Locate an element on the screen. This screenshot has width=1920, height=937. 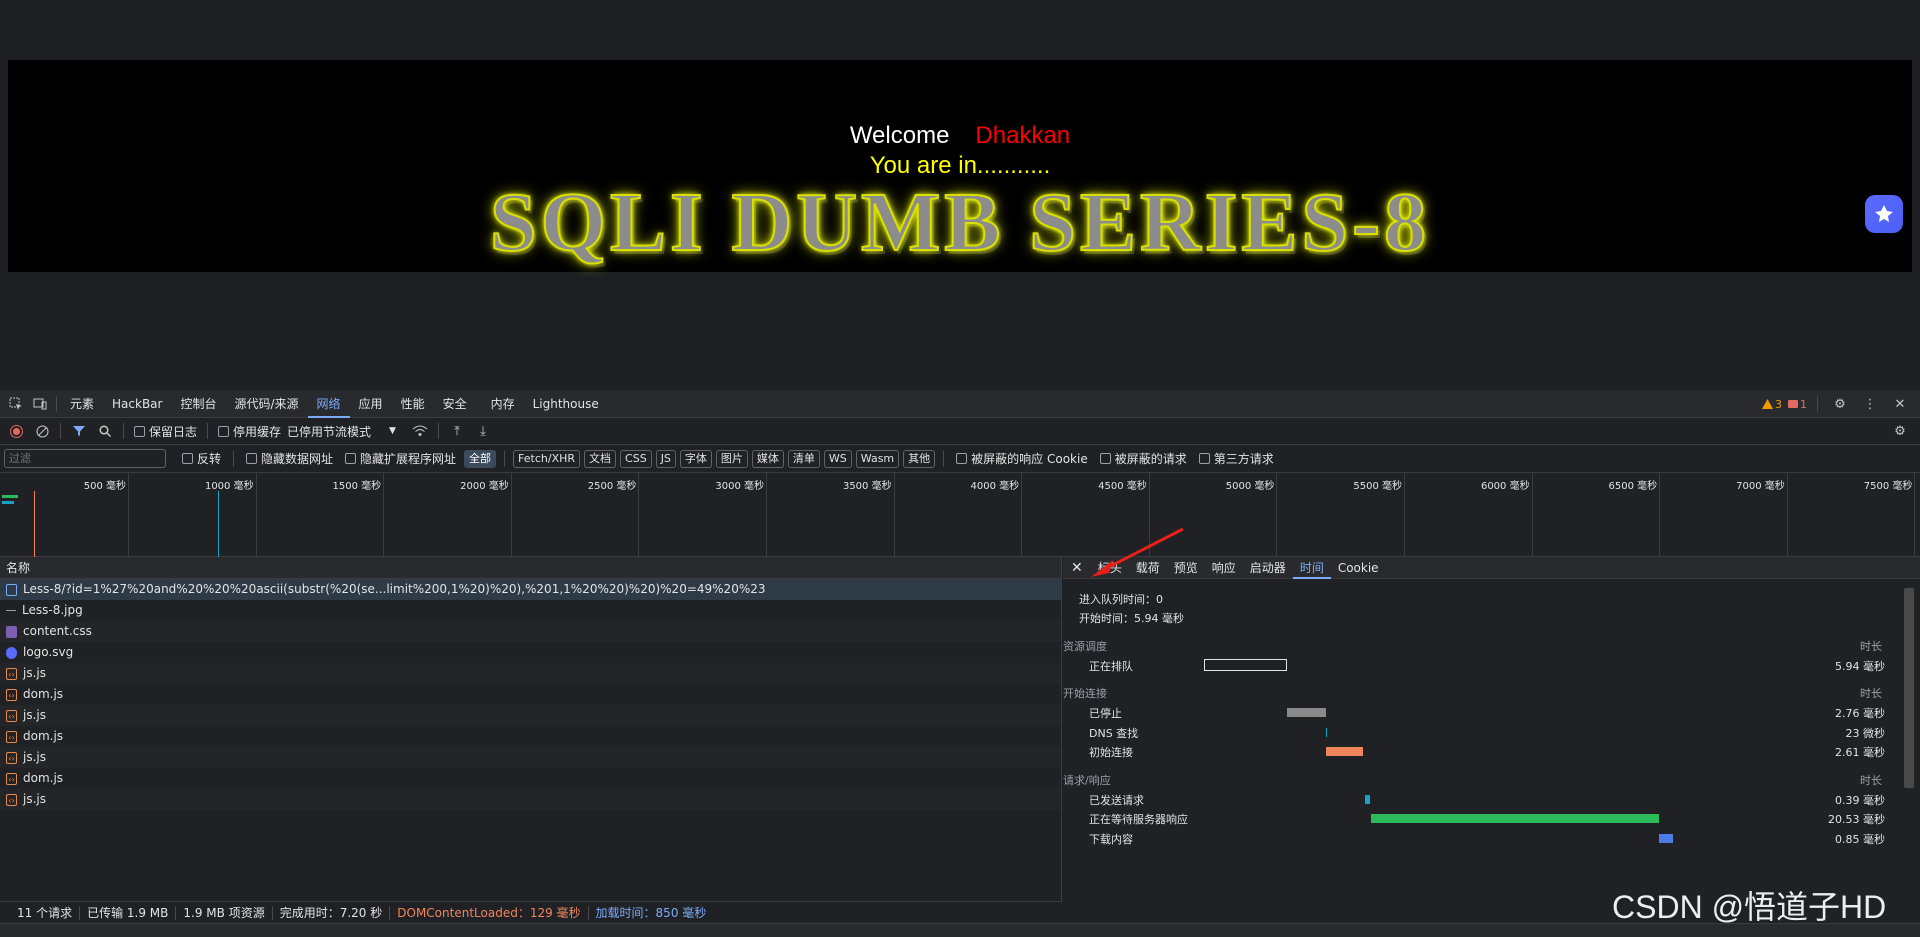
tab-sources: 源代码/来源 is located at coordinates (266, 404).